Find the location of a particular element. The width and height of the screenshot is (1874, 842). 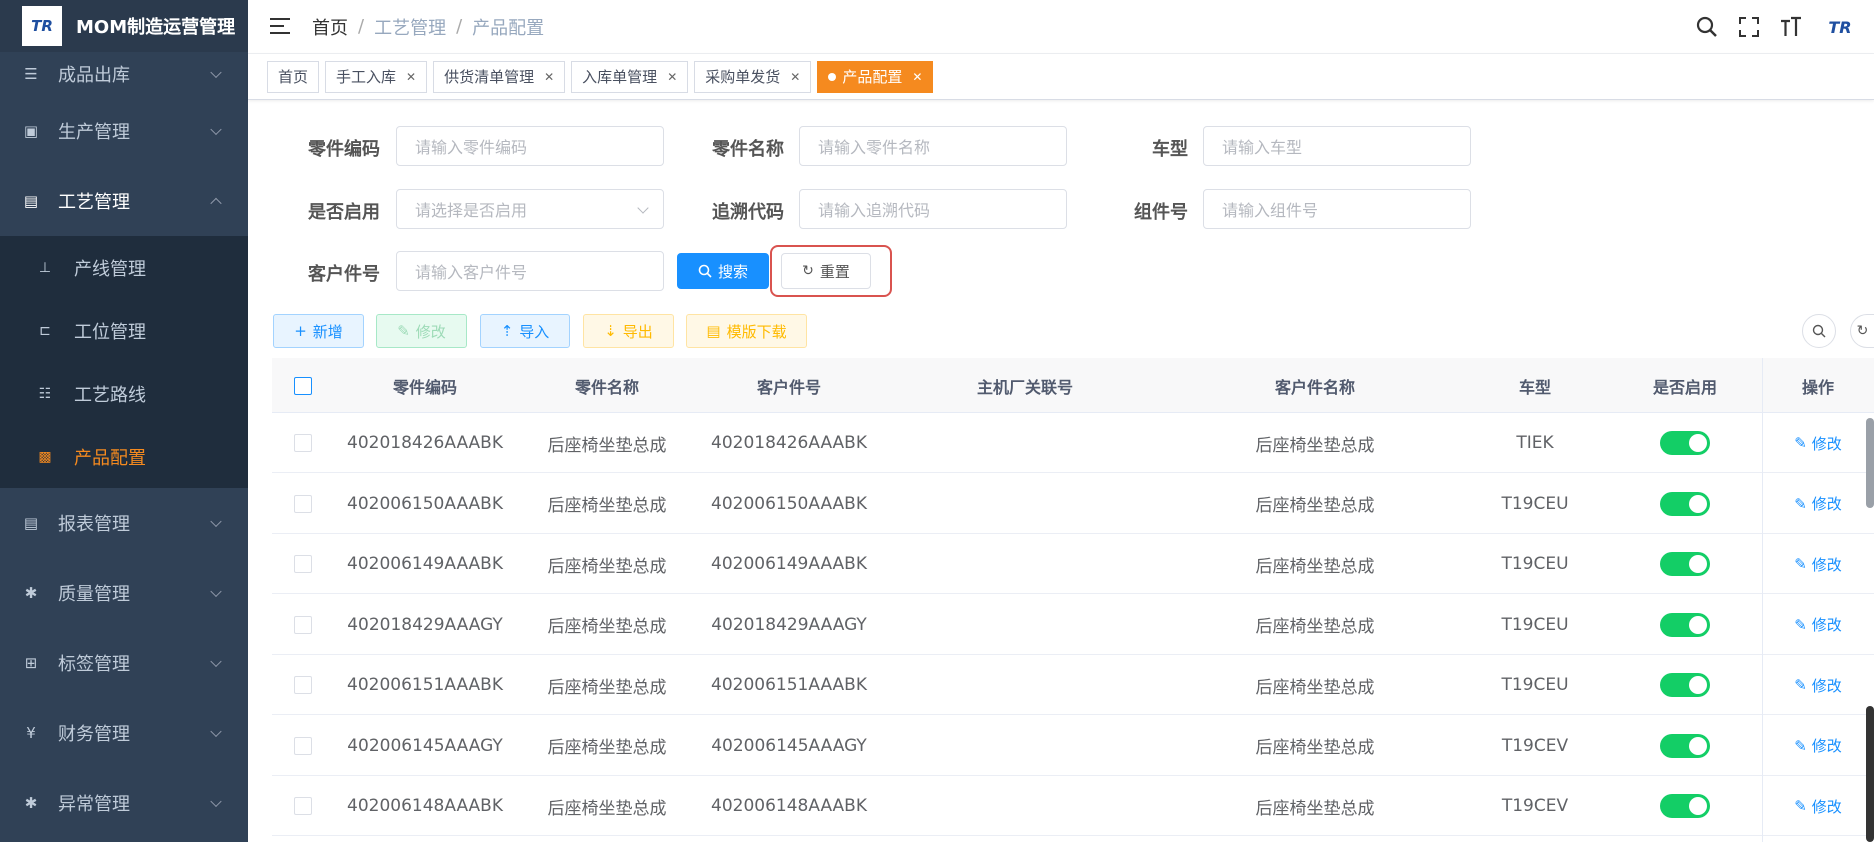

vertical-scrollbar is located at coordinates (1870, 463).